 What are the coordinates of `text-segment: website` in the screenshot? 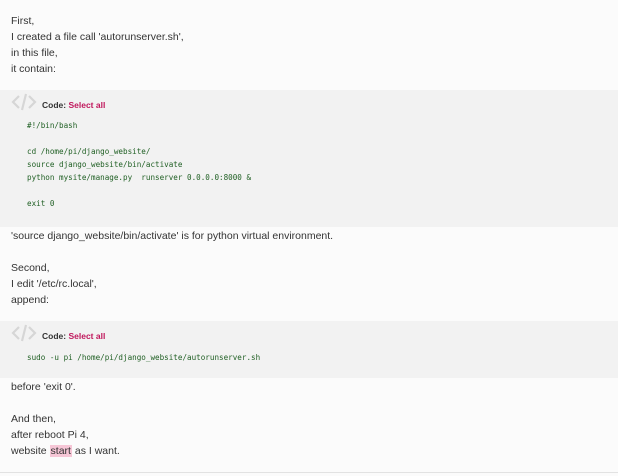 It's located at (30, 451).